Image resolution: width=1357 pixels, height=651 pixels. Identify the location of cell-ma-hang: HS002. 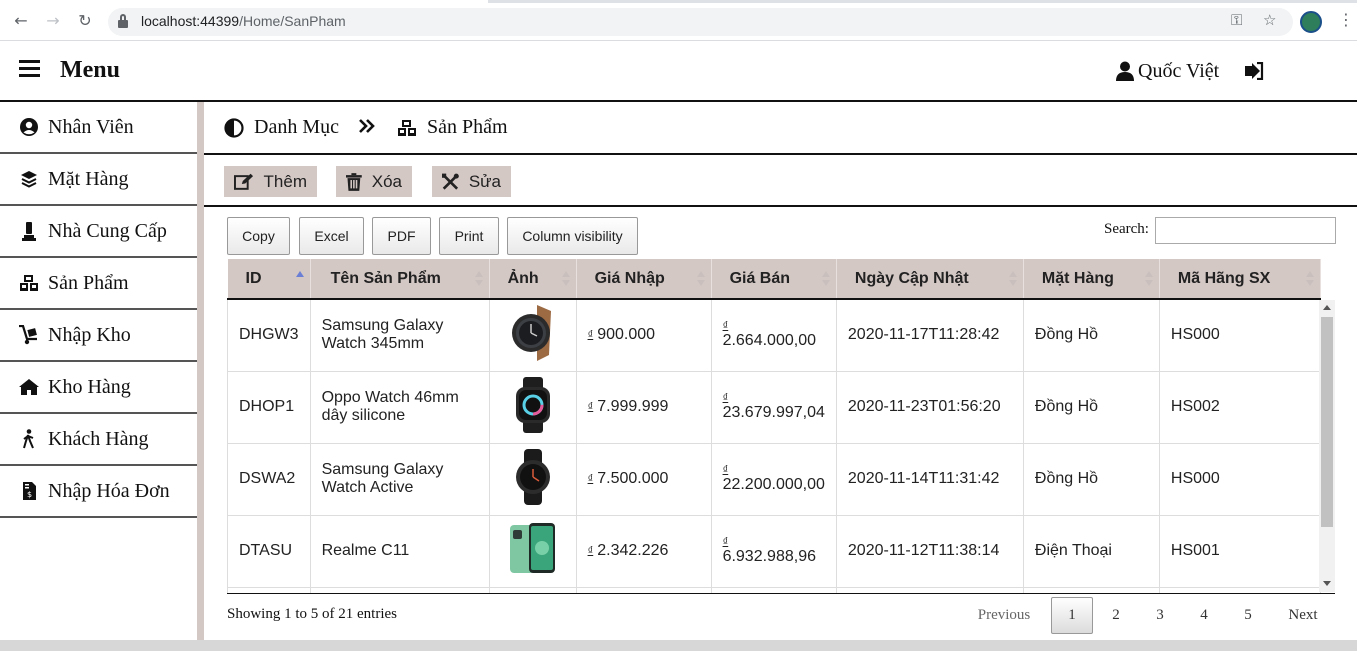
(1239, 407).